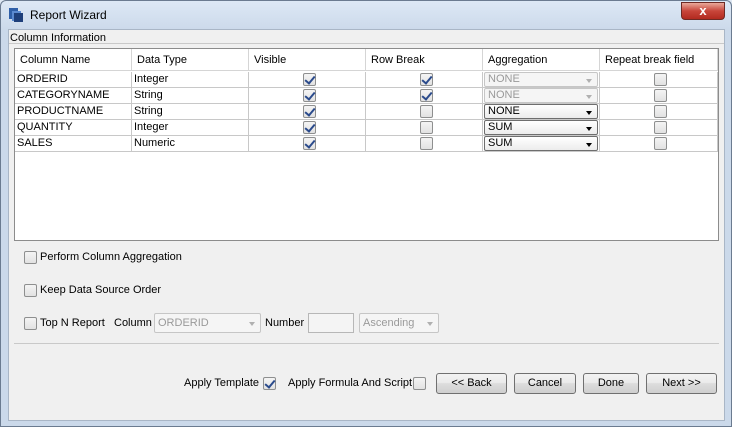  Describe the element at coordinates (659, 60) in the screenshot. I see `header-repeat-break-field: Repeat break field` at that location.